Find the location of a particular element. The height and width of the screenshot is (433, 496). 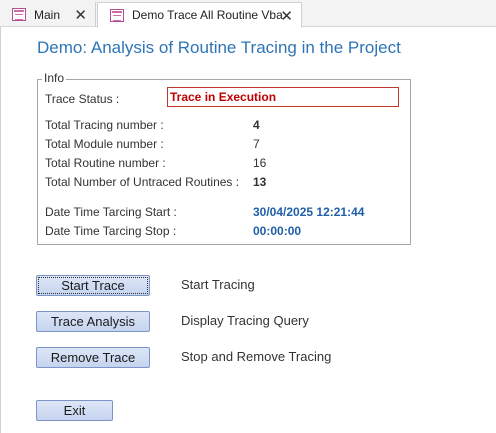

form-left-border is located at coordinates (0, 230).